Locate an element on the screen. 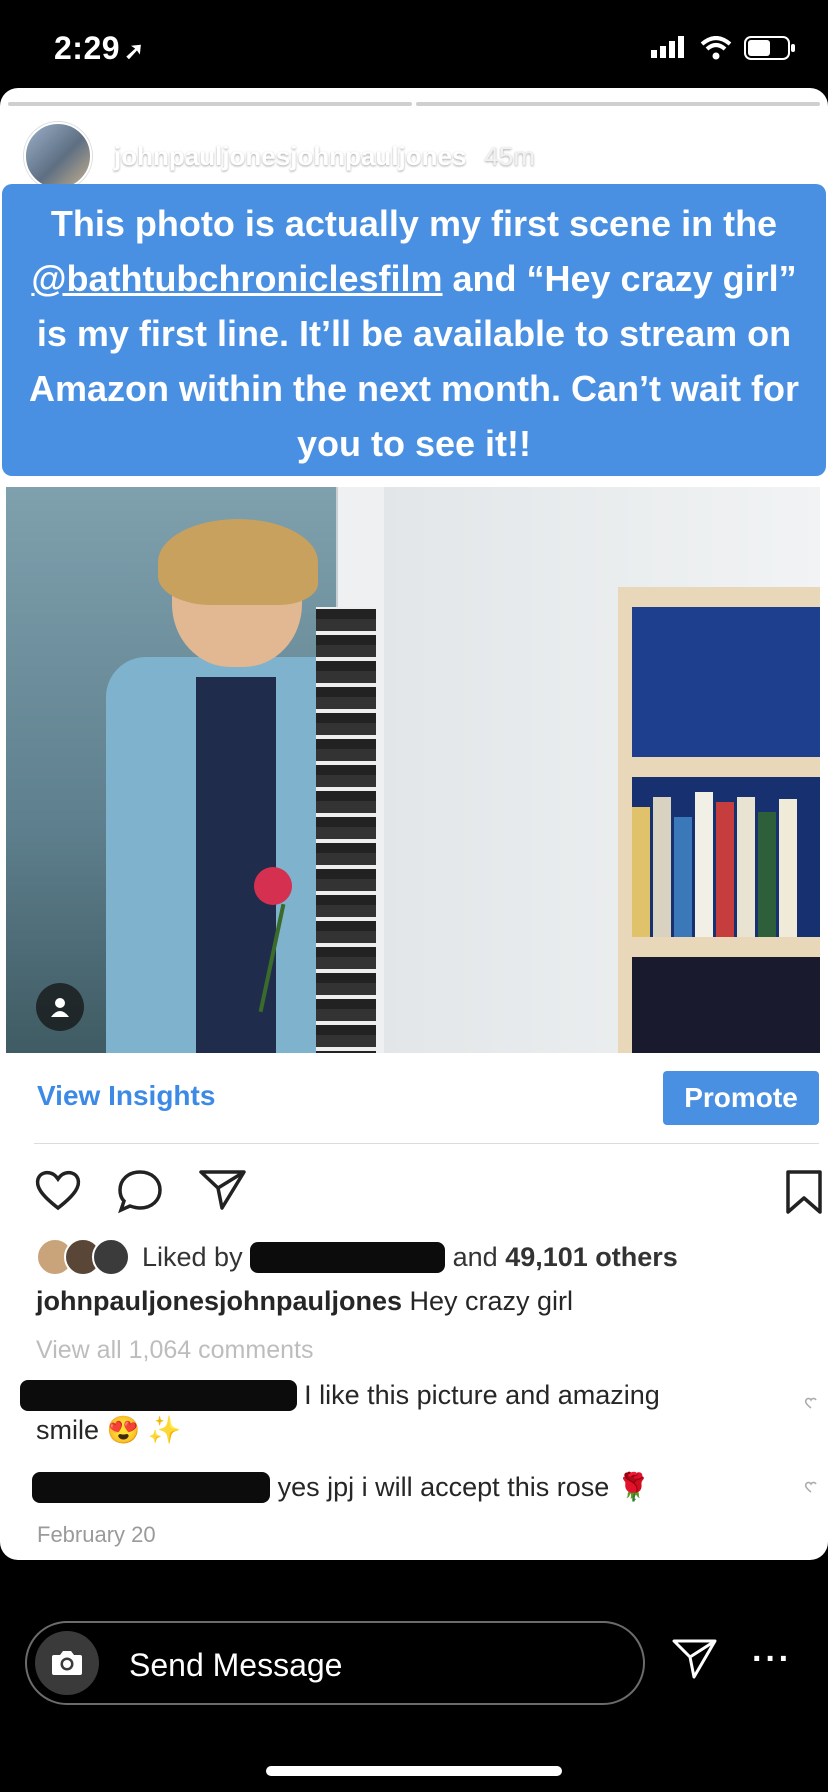 This screenshot has height=1792, width=828. comment-text: I like this picture and amazing is located at coordinates (478, 1395).